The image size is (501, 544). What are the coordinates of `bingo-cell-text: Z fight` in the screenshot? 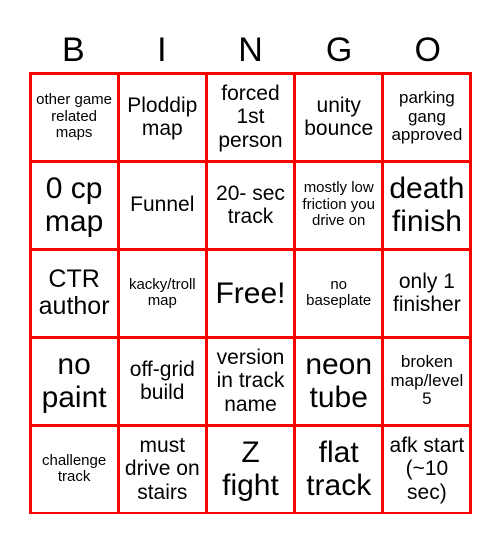 It's located at (250, 469).